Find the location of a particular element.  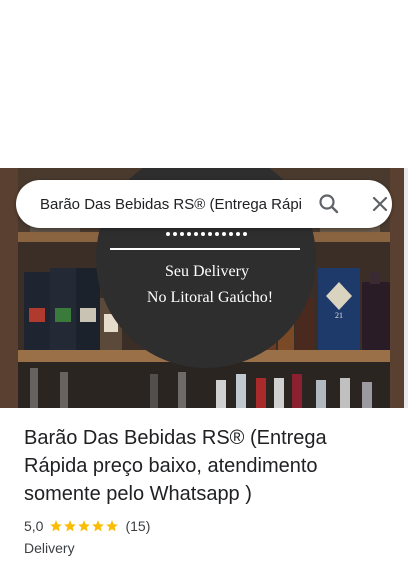

star-rating is located at coordinates (84, 526).